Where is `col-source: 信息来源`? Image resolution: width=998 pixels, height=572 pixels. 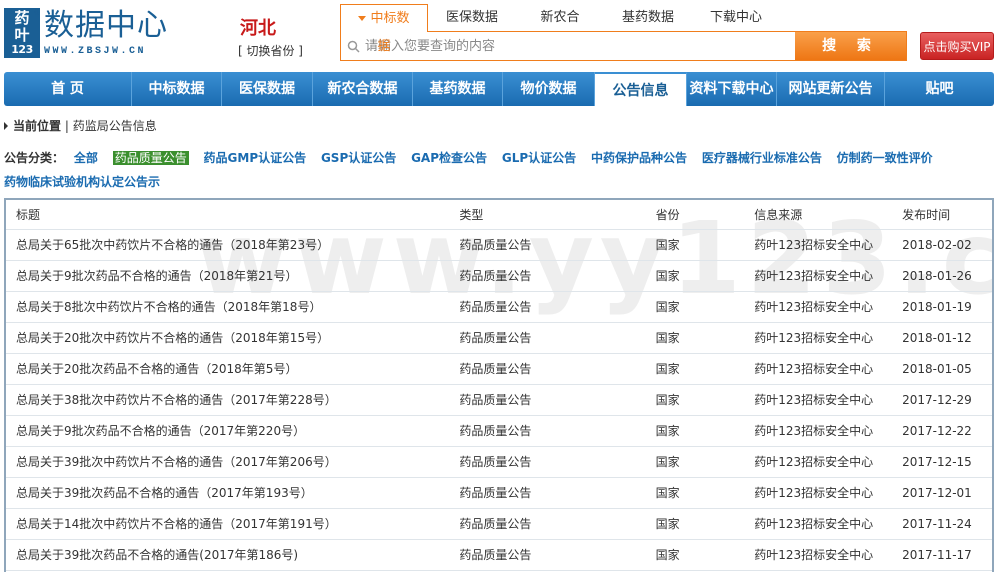 col-source: 信息来源 is located at coordinates (818, 215).